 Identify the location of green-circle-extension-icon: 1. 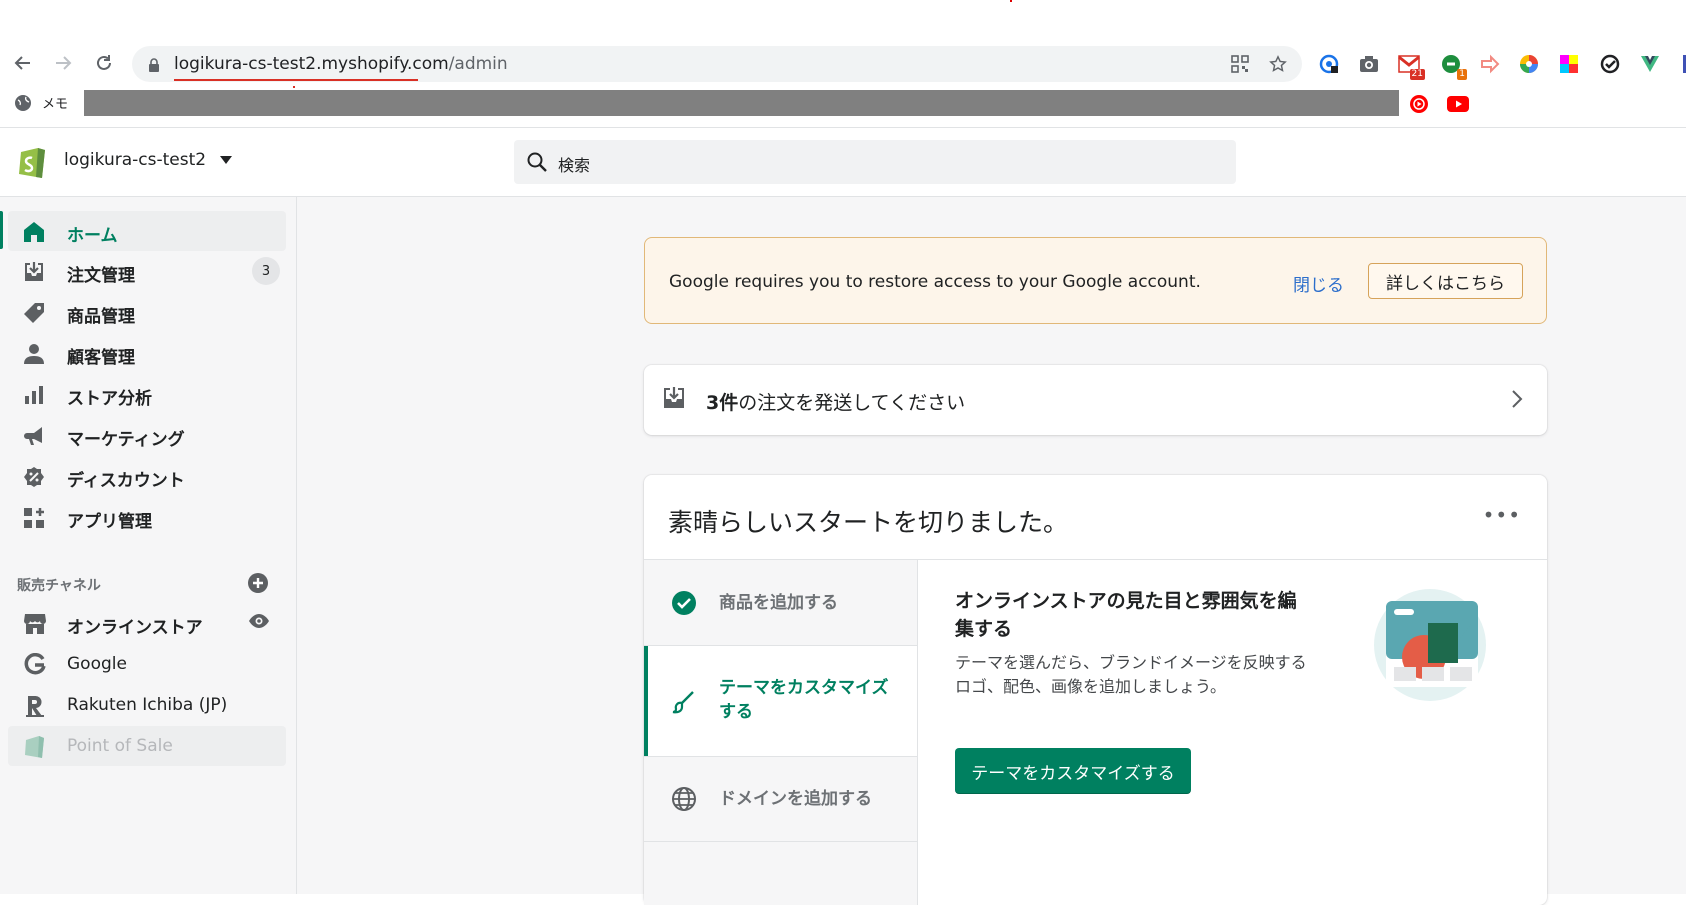
(1453, 66).